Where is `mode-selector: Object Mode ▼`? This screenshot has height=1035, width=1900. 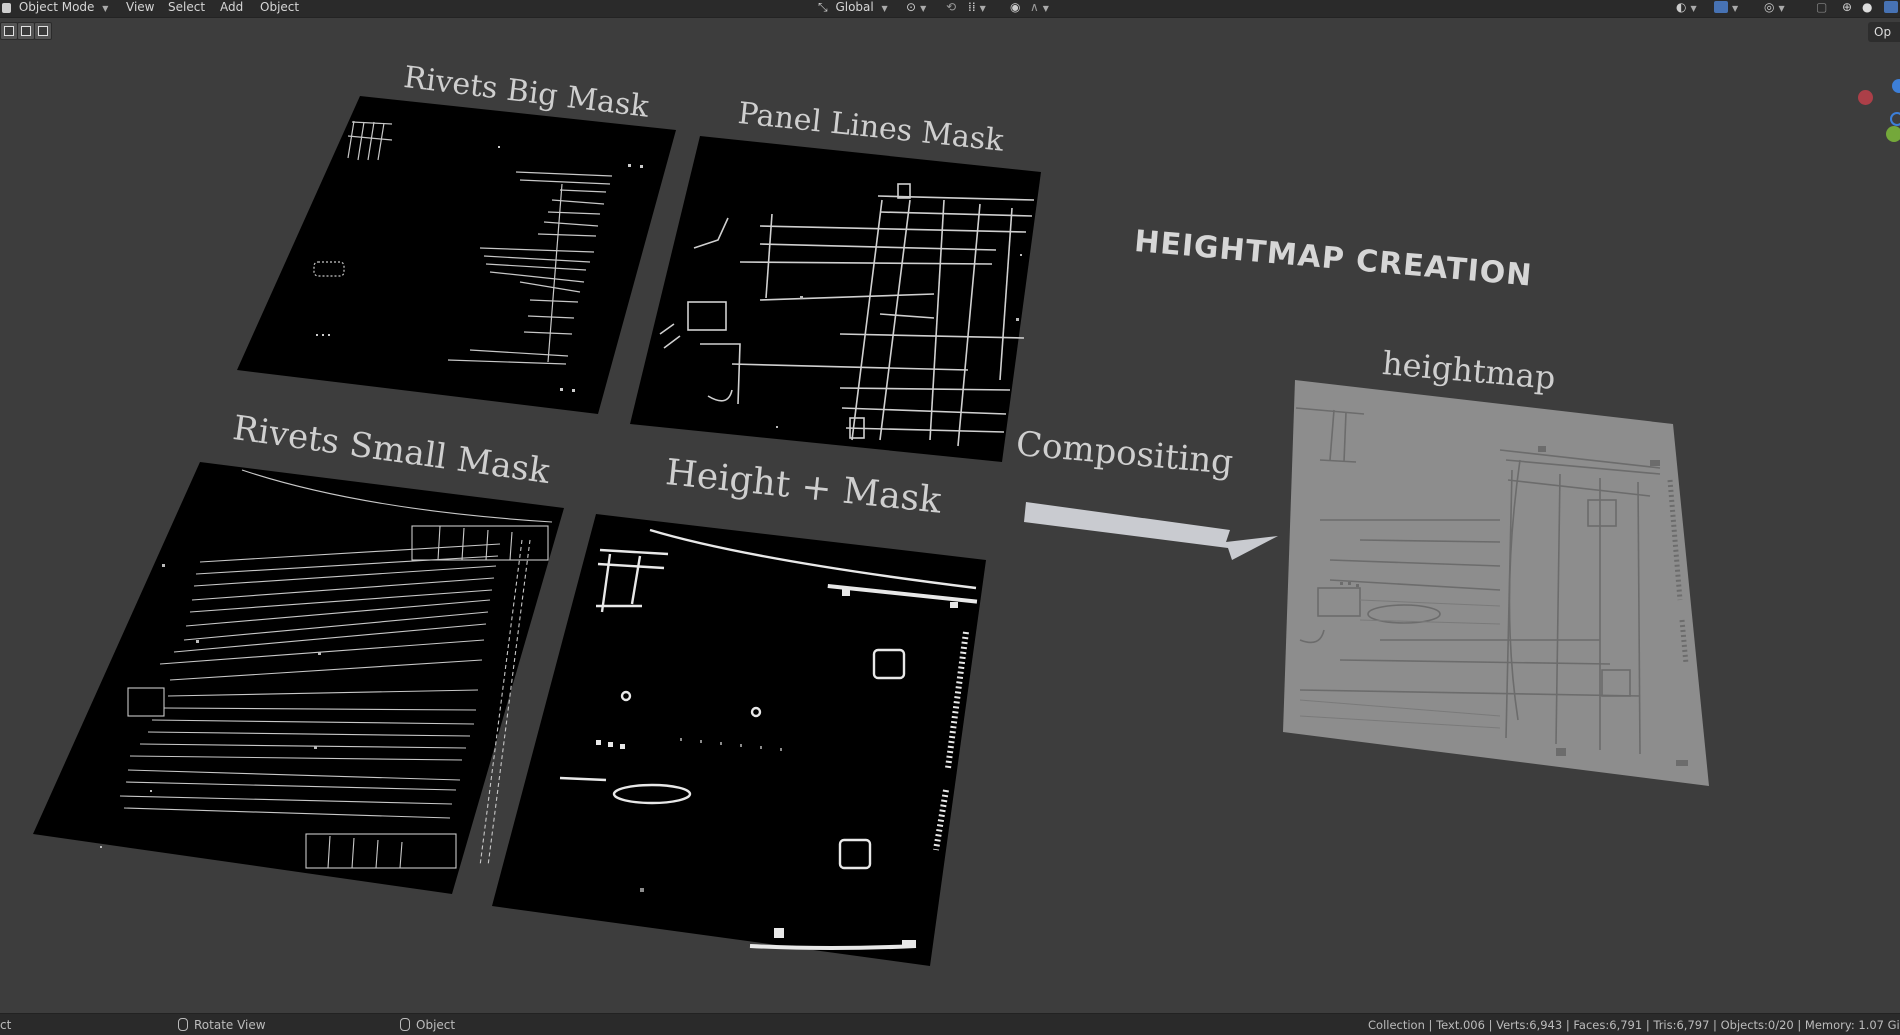
mode-selector: Object Mode ▼ is located at coordinates (55, 8).